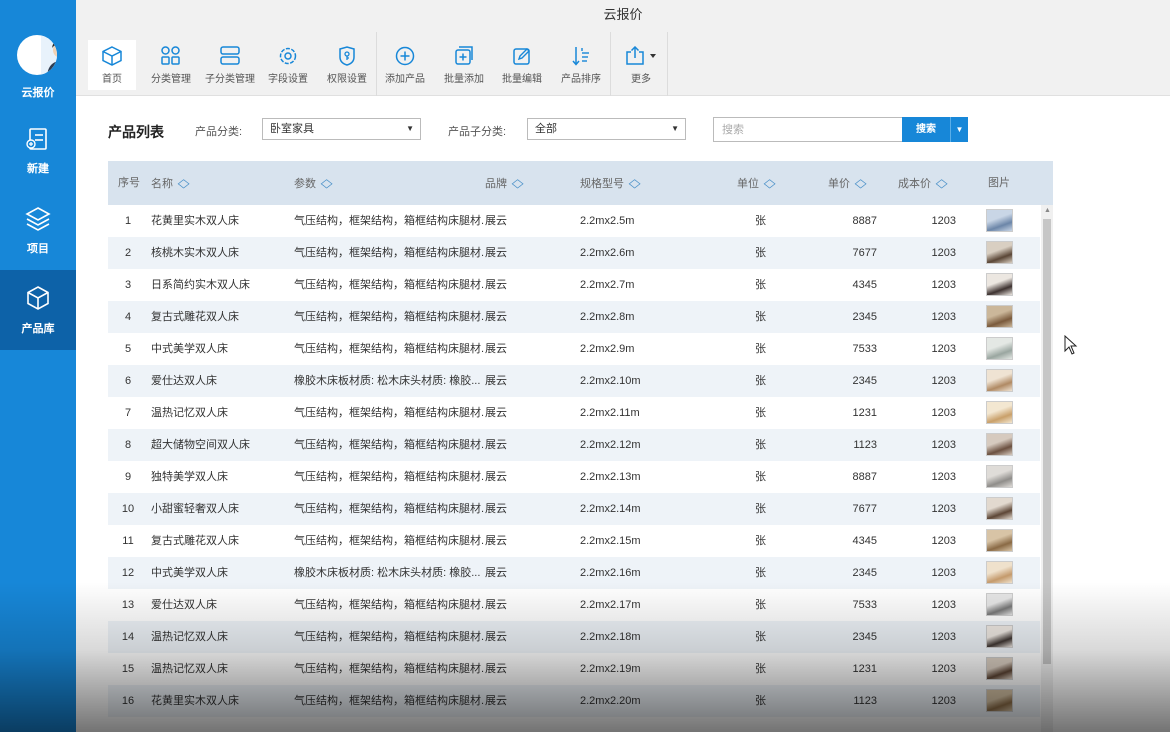 This screenshot has width=1170, height=732. What do you see at coordinates (171, 65) in the screenshot?
I see `toolbar-category-button: 分类管理` at bounding box center [171, 65].